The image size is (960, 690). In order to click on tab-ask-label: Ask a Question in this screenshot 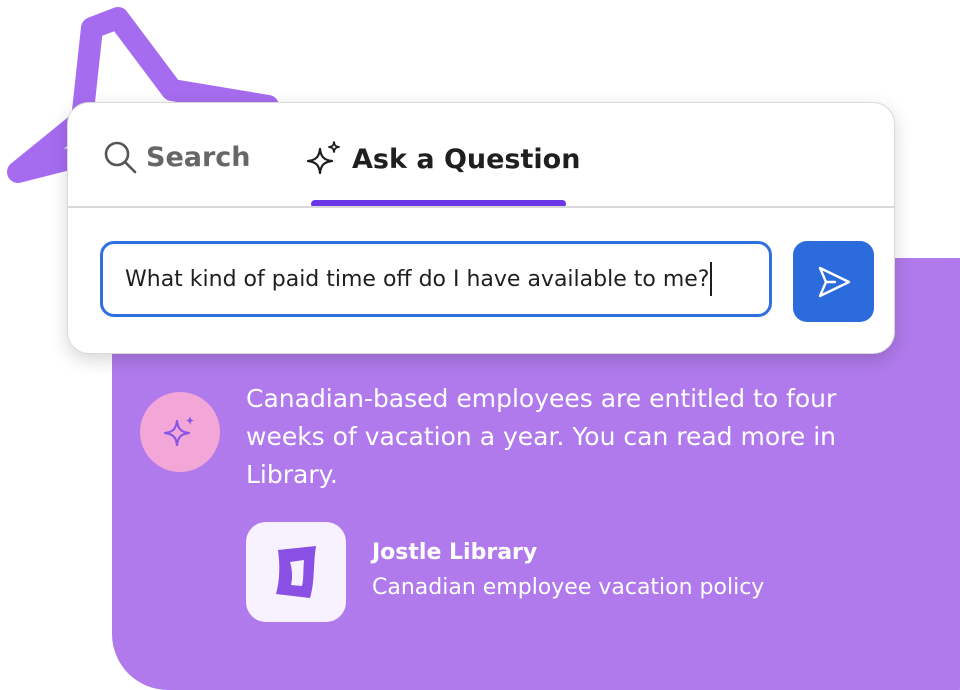, I will do `click(466, 159)`.